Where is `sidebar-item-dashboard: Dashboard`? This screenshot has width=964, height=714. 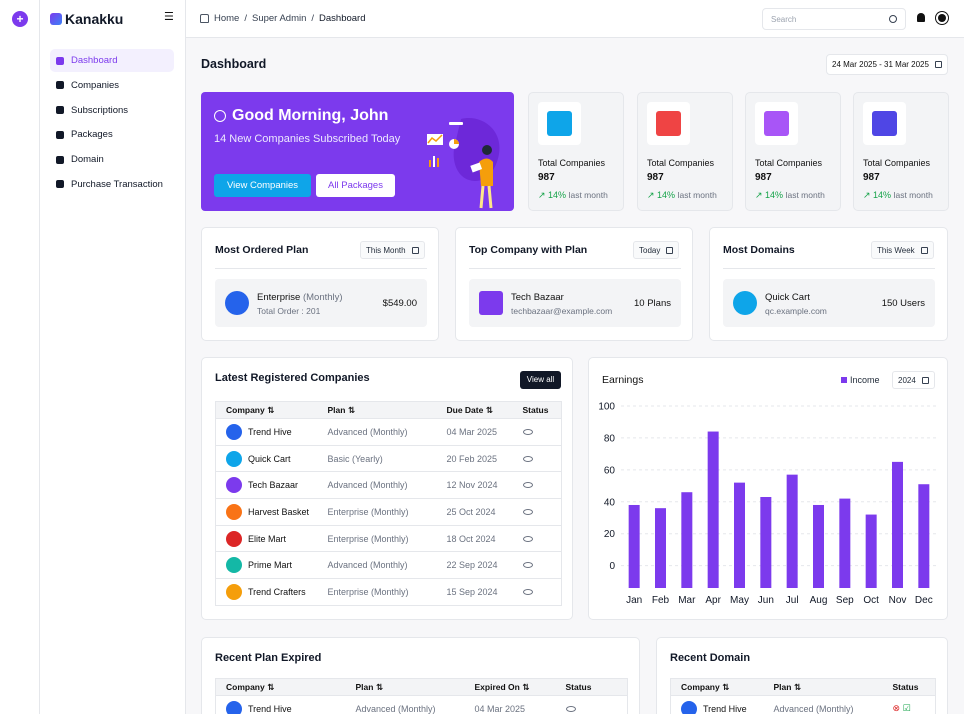 sidebar-item-dashboard: Dashboard is located at coordinates (112, 60).